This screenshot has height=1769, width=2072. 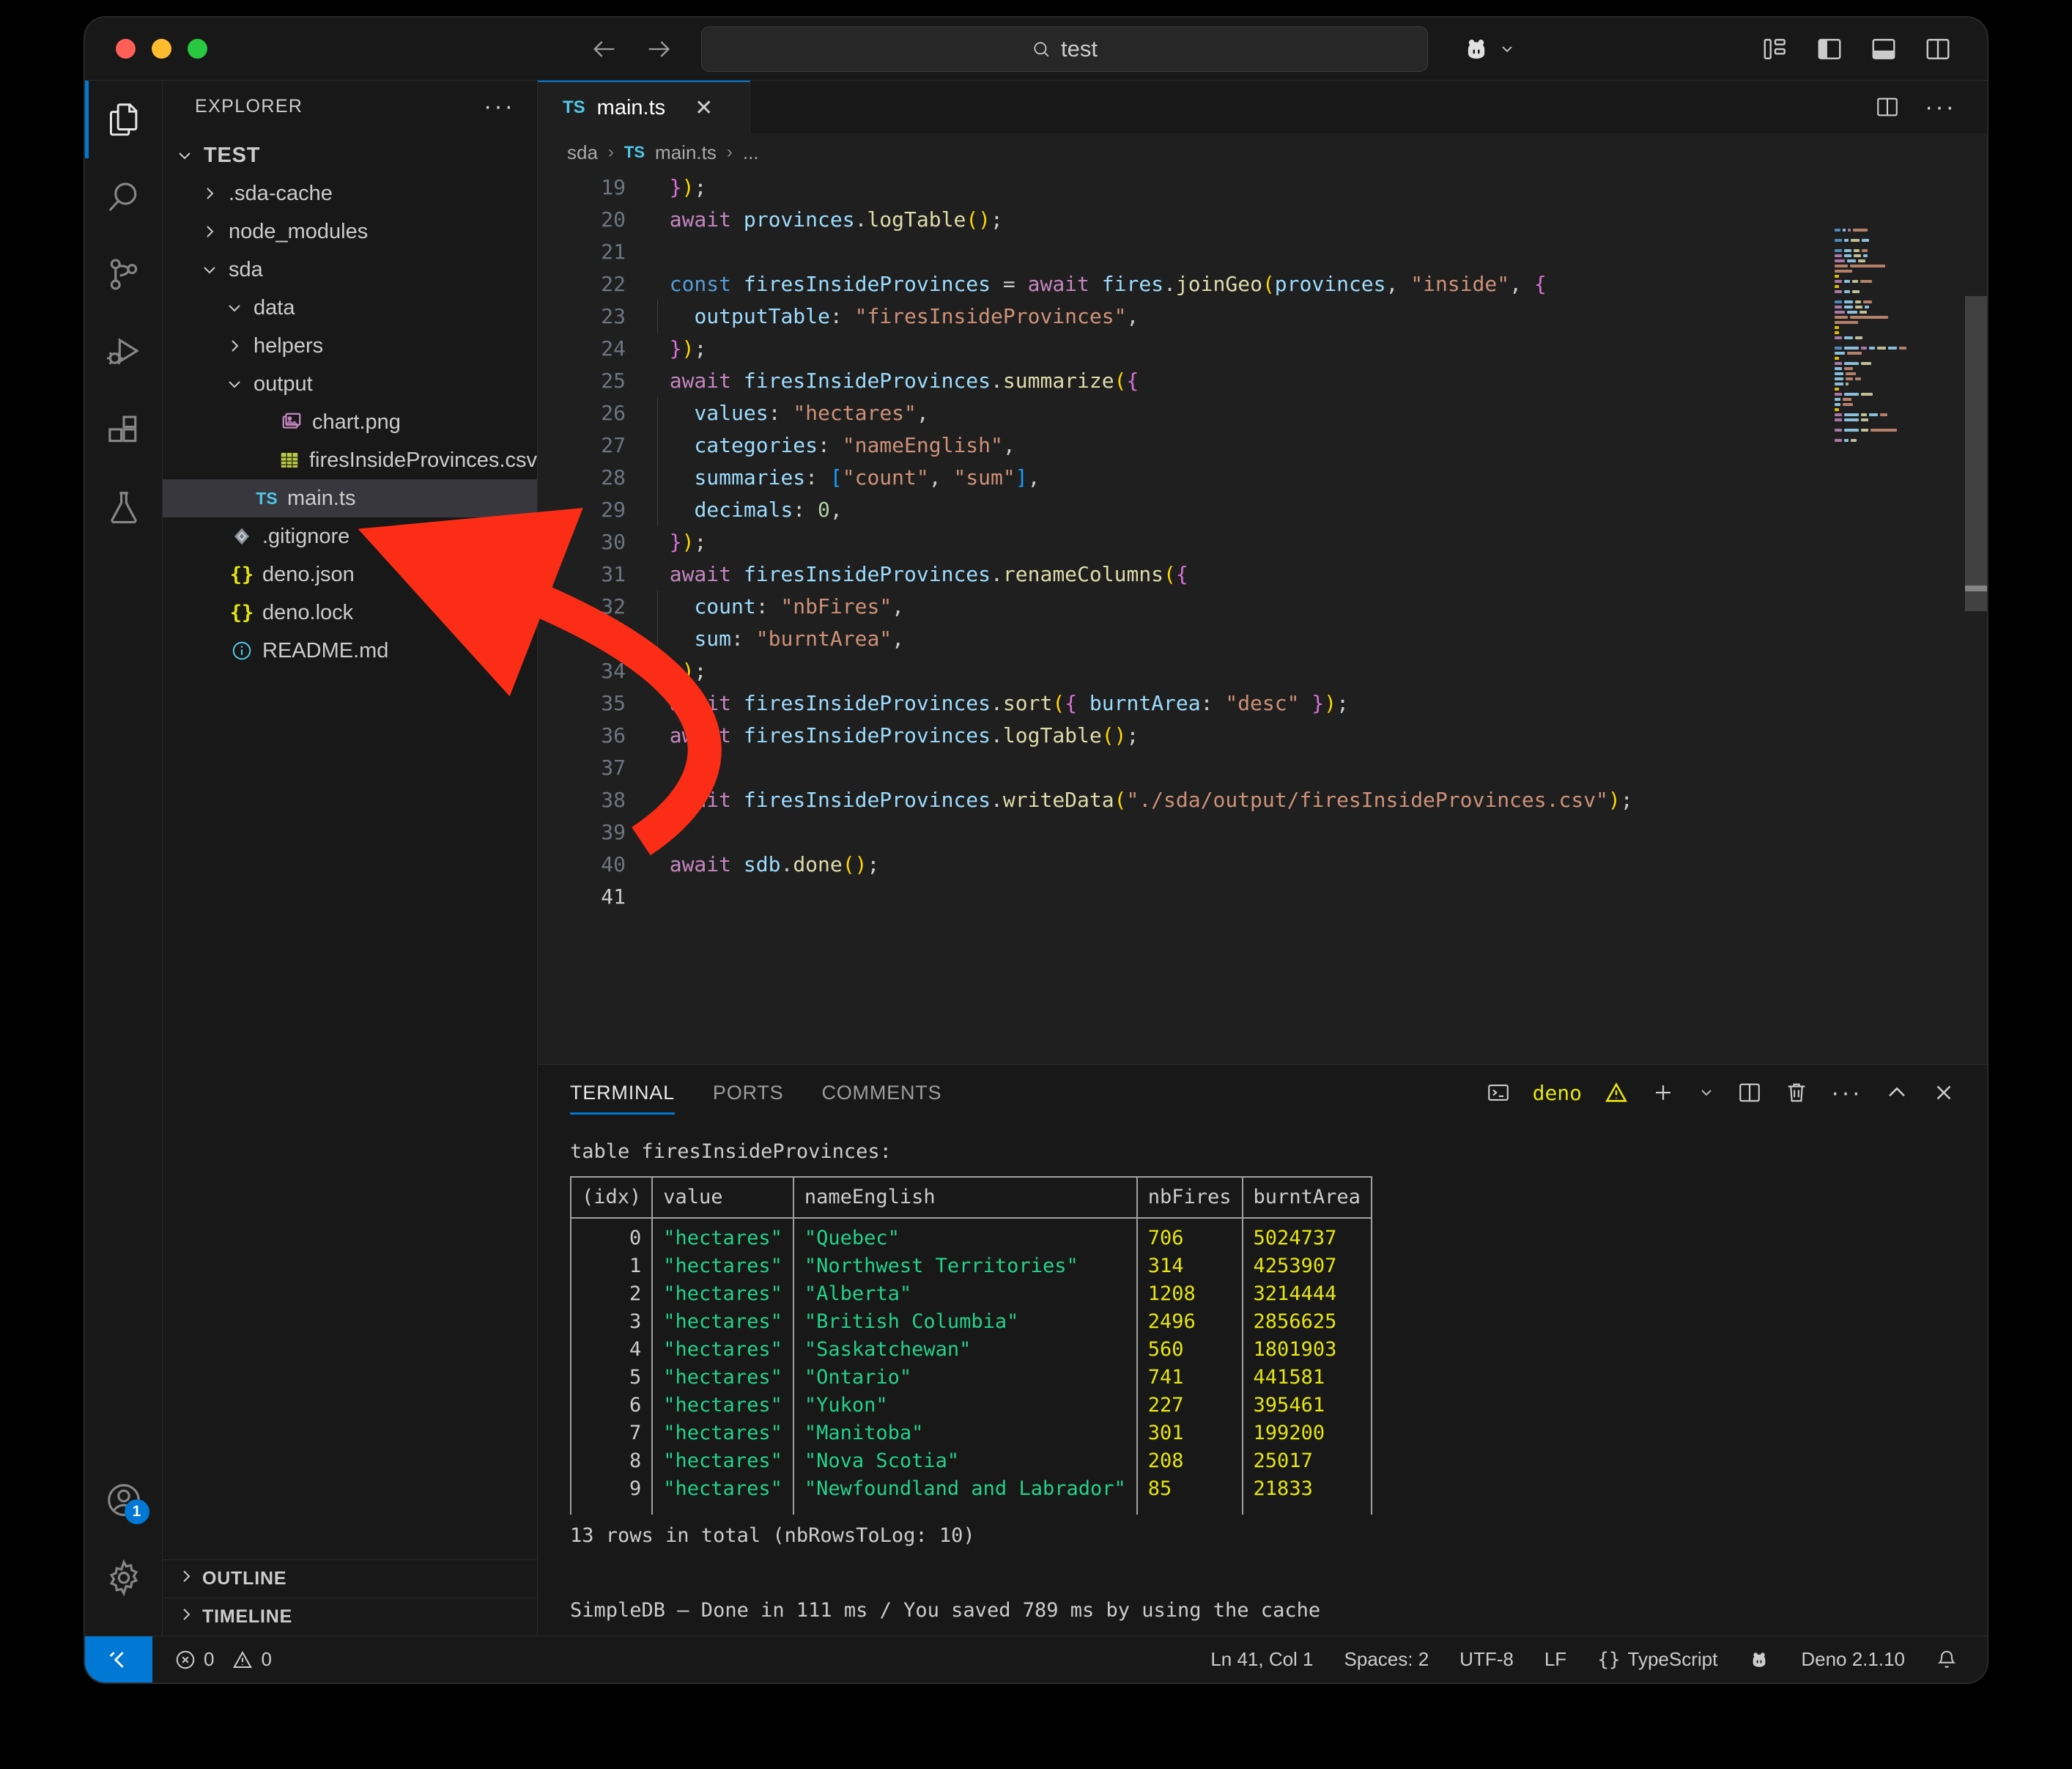 What do you see at coordinates (1262, 510) in the screenshot?
I see `code-line: 29 decimals: 0,` at bounding box center [1262, 510].